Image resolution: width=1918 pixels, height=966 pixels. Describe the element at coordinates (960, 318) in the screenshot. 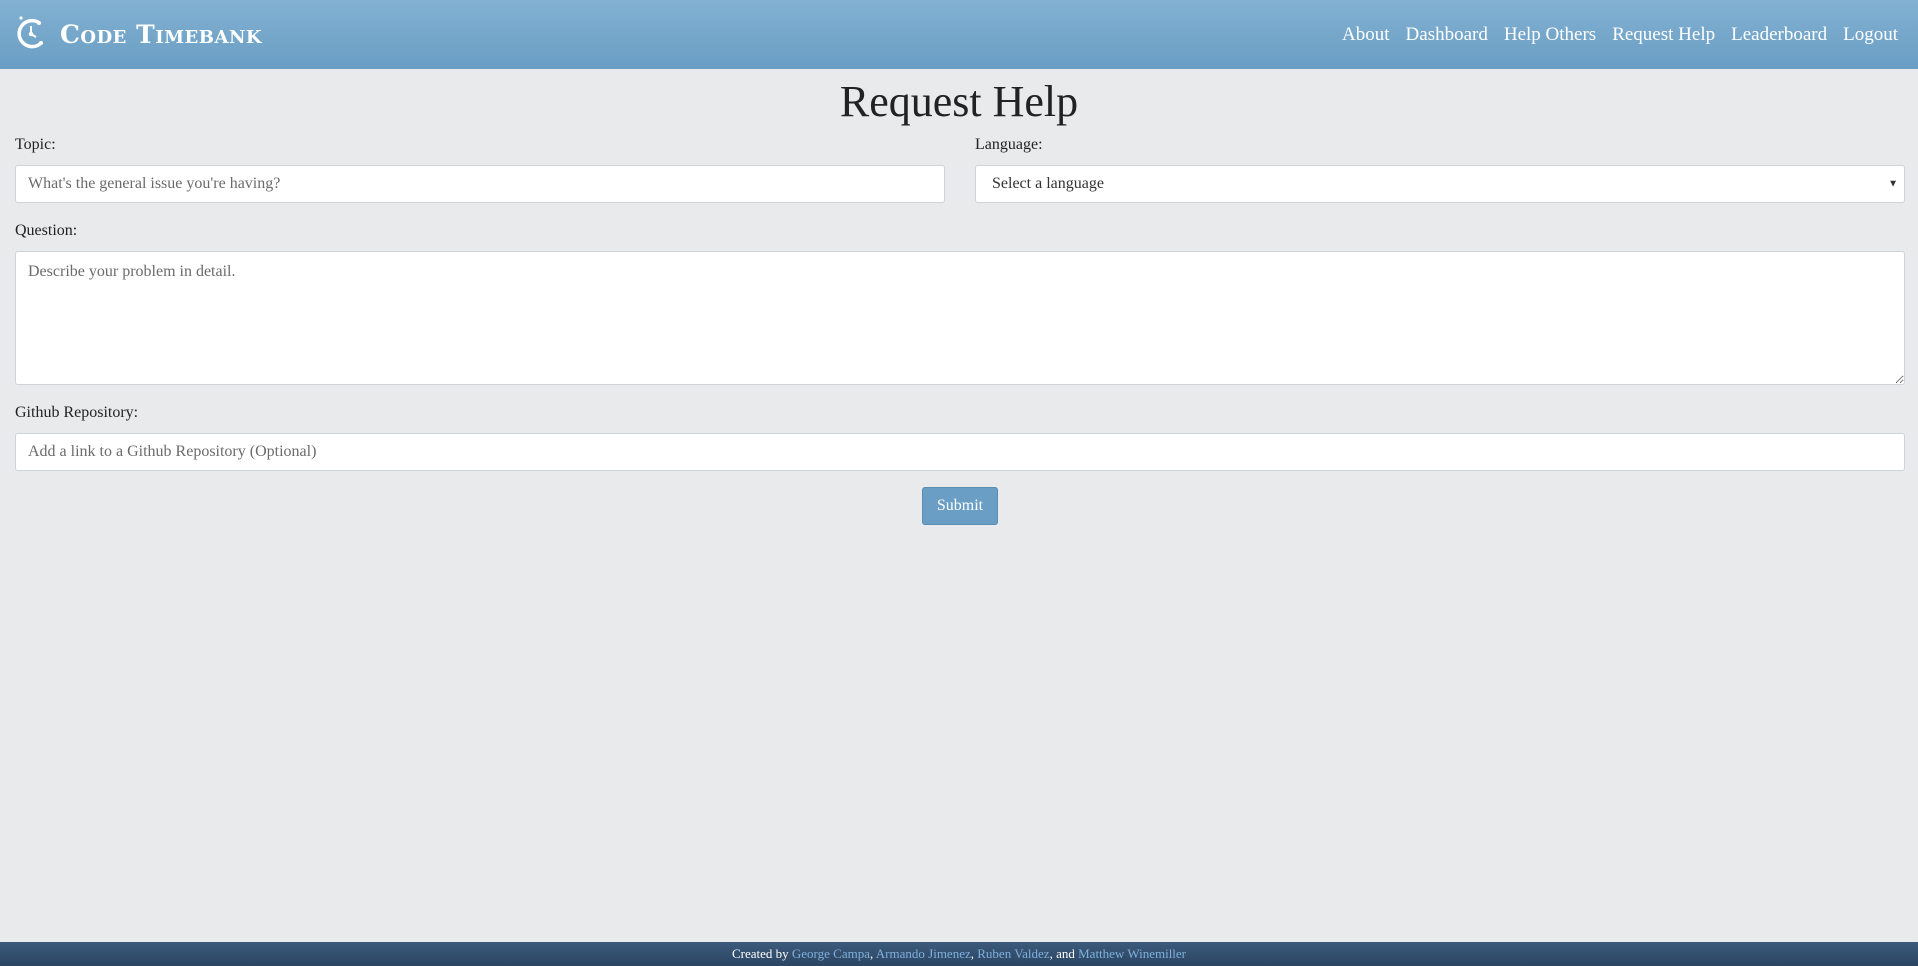

I see `question-textarea` at that location.